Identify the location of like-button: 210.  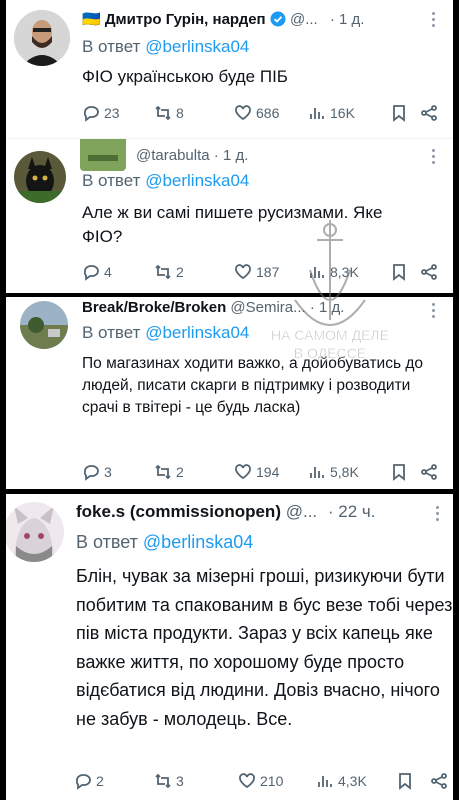
(260, 781).